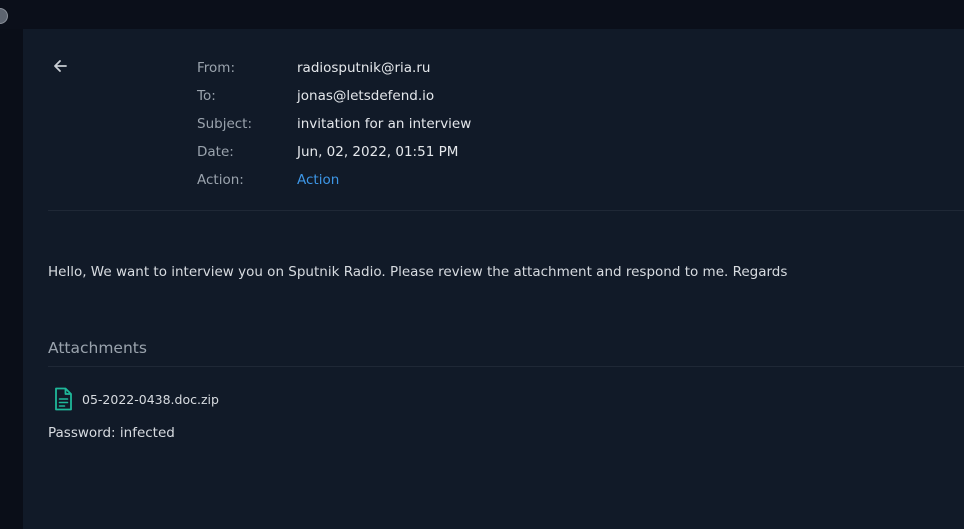 This screenshot has width=964, height=529. What do you see at coordinates (506, 210) in the screenshot?
I see `header-divider` at bounding box center [506, 210].